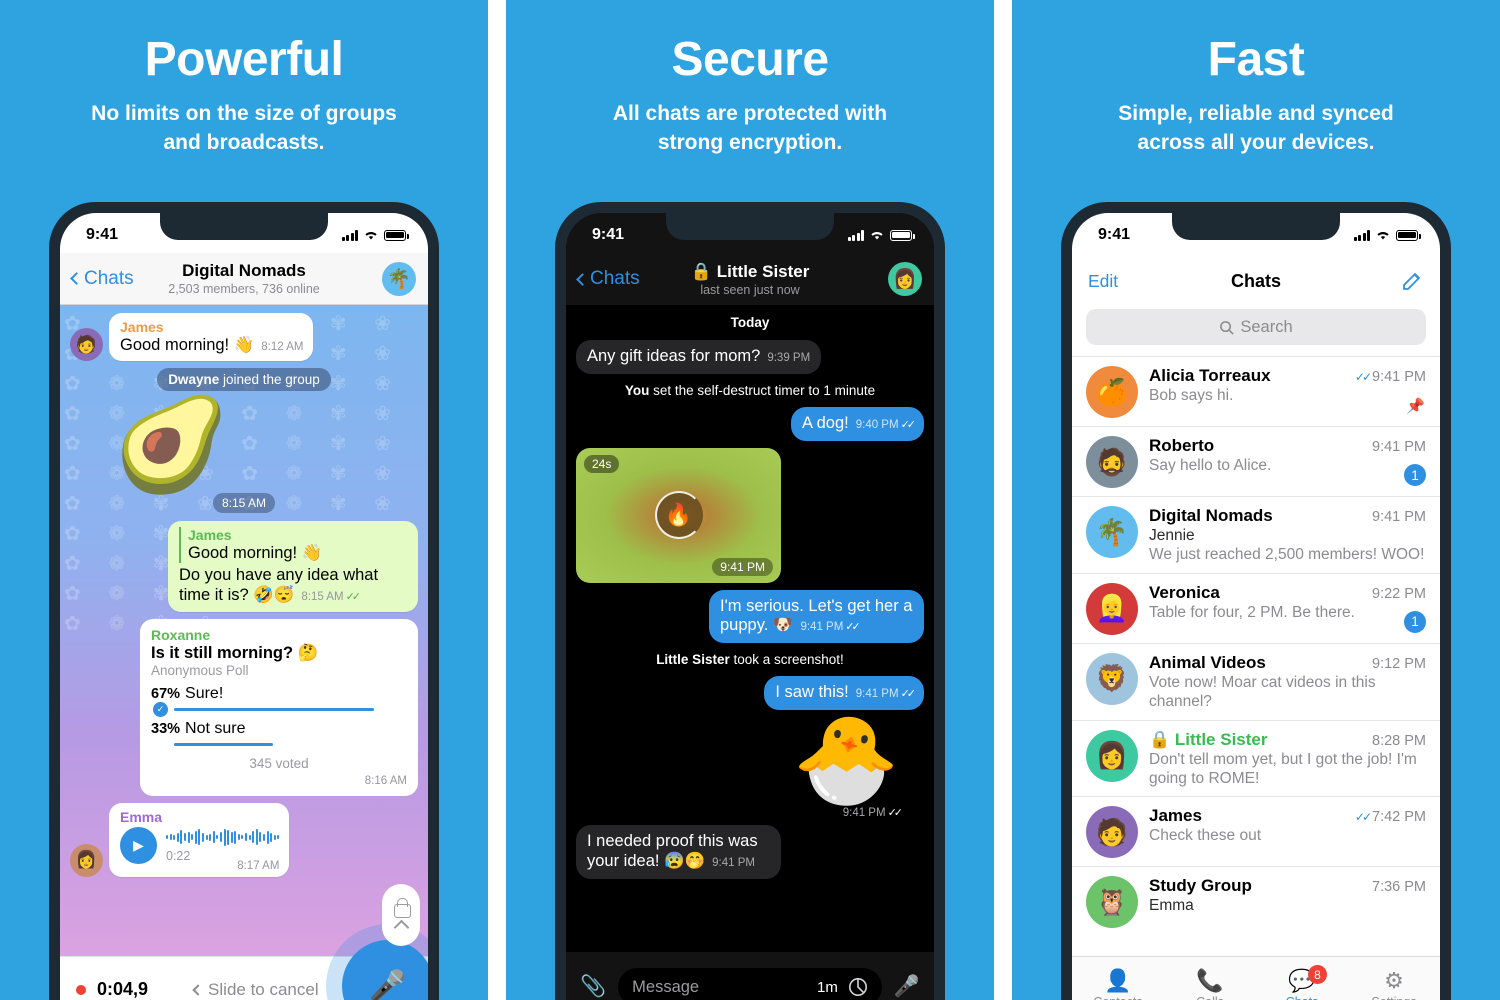 The image size is (1500, 1000). I want to click on service-actor: You, so click(637, 390).